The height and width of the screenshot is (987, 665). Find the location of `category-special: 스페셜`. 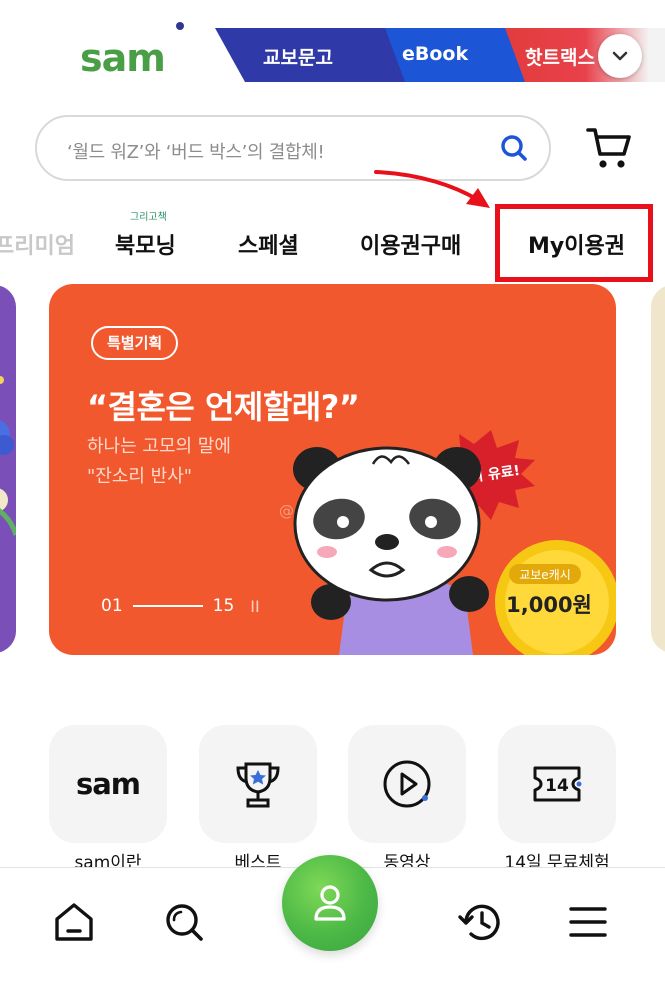

category-special: 스페셜 is located at coordinates (268, 244).